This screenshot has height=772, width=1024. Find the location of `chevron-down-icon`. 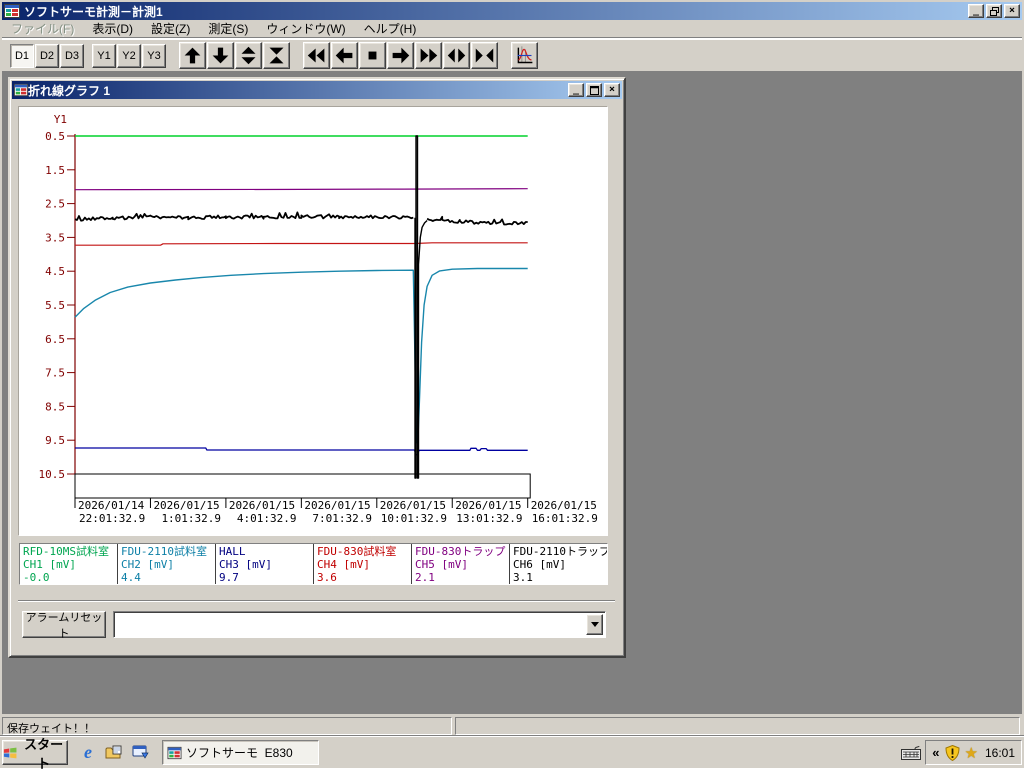

chevron-down-icon is located at coordinates (594, 624).